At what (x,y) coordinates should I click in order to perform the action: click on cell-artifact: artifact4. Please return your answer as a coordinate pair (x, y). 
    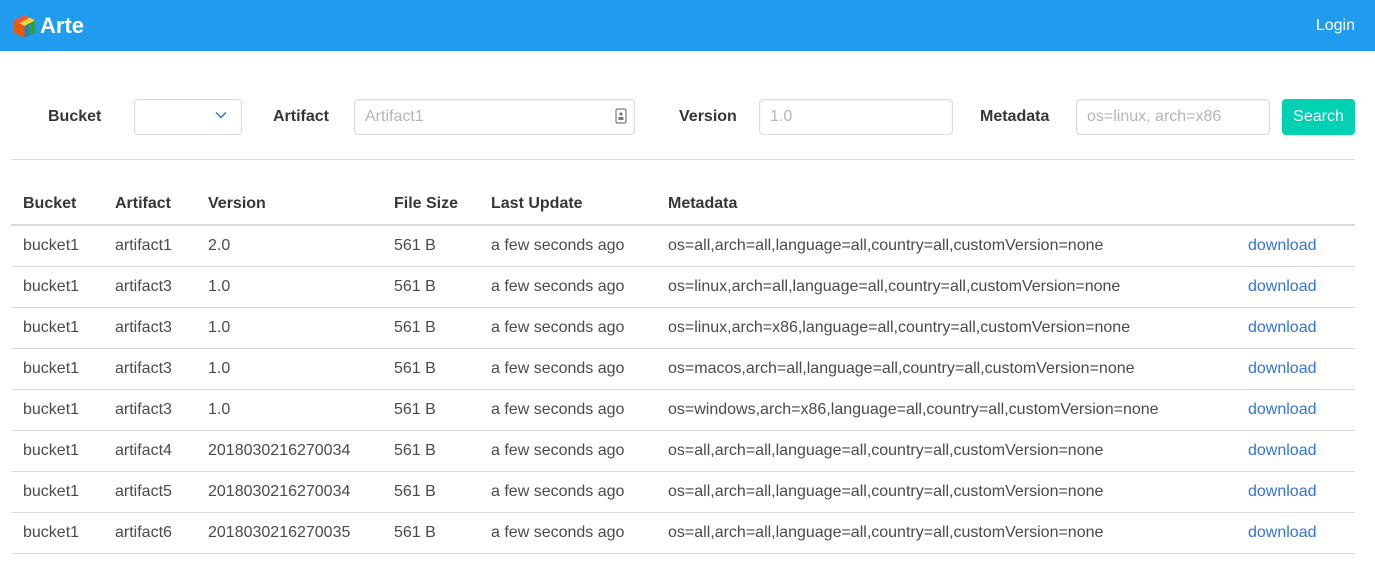
    Looking at the image, I should click on (149, 451).